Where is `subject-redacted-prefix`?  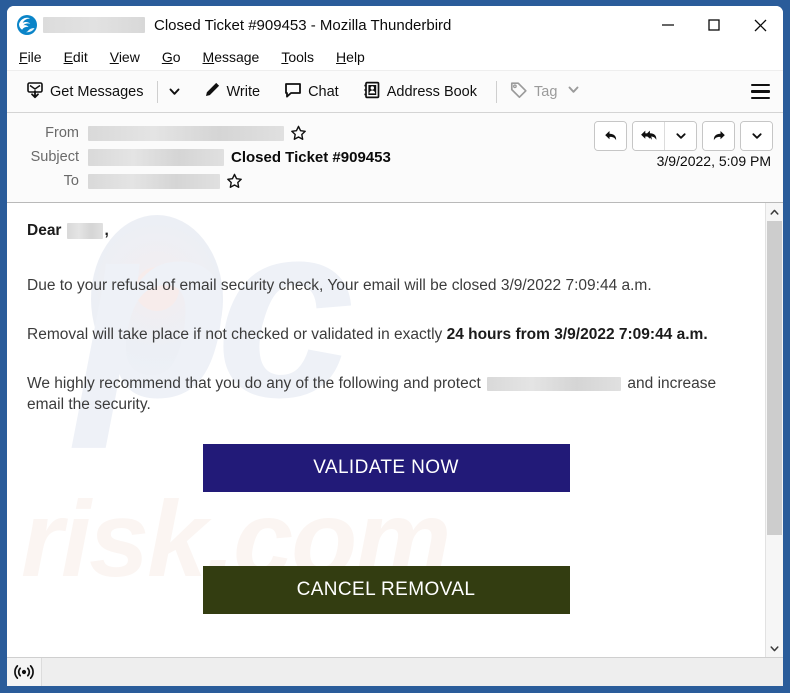
subject-redacted-prefix is located at coordinates (156, 157).